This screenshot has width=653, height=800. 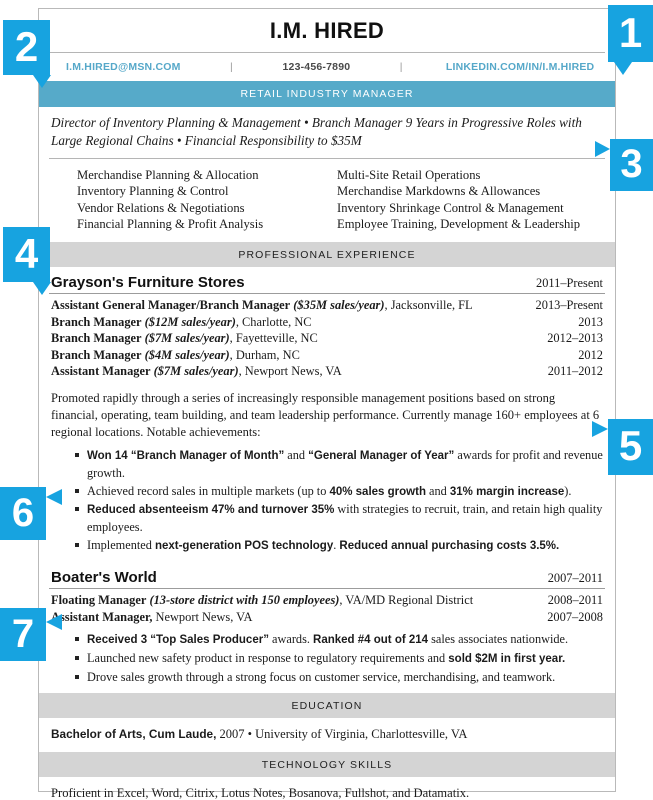 What do you see at coordinates (327, 281) in the screenshot?
I see `company-row: Grayson's Furniture Stores 2011–Present` at bounding box center [327, 281].